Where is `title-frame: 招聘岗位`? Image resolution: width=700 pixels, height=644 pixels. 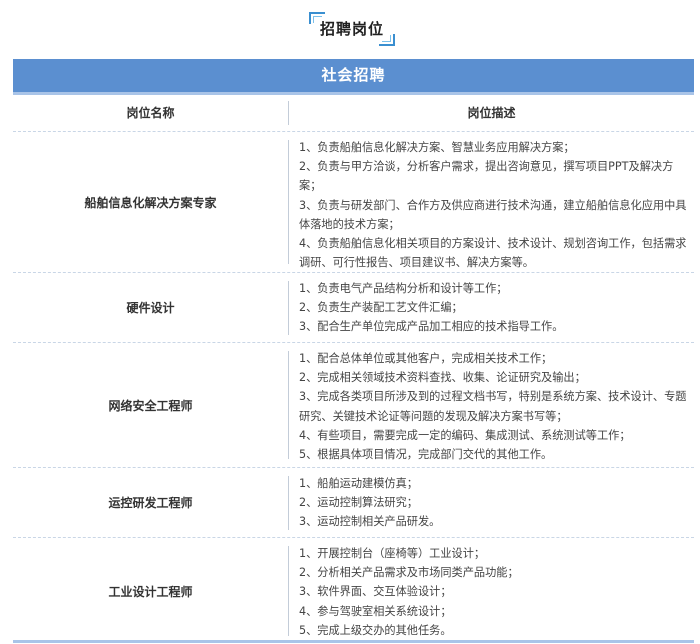 title-frame: 招聘岗位 is located at coordinates (352, 29).